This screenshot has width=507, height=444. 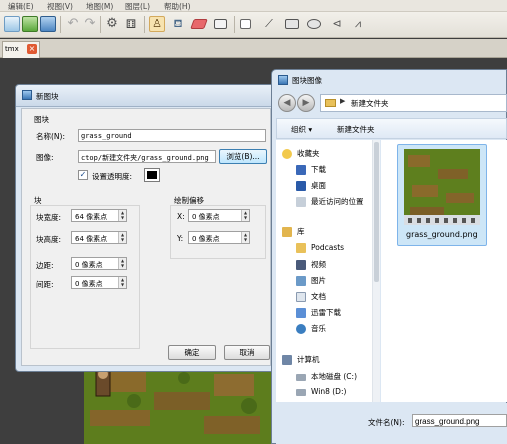 What do you see at coordinates (45, 265) in the screenshot?
I see `margin-label: 边距:` at bounding box center [45, 265].